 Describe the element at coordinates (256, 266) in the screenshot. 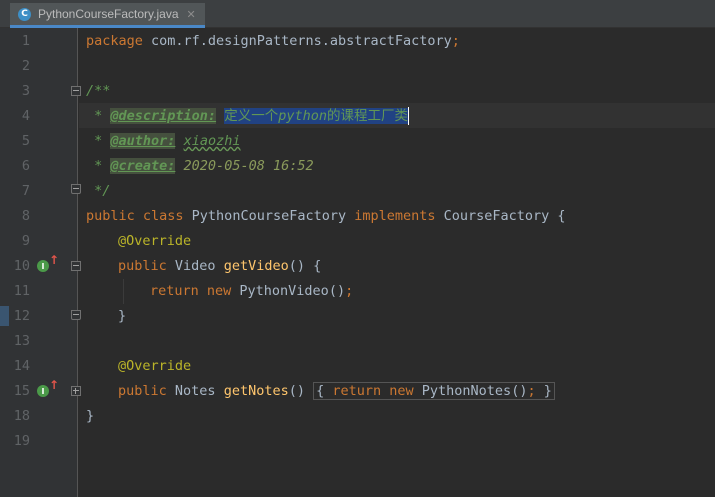

I see `method-name: getVideo` at that location.